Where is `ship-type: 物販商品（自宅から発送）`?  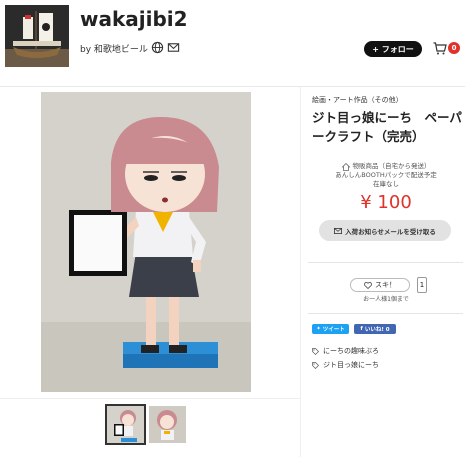
ship-type: 物販商品（自宅から発送） is located at coordinates (391, 166).